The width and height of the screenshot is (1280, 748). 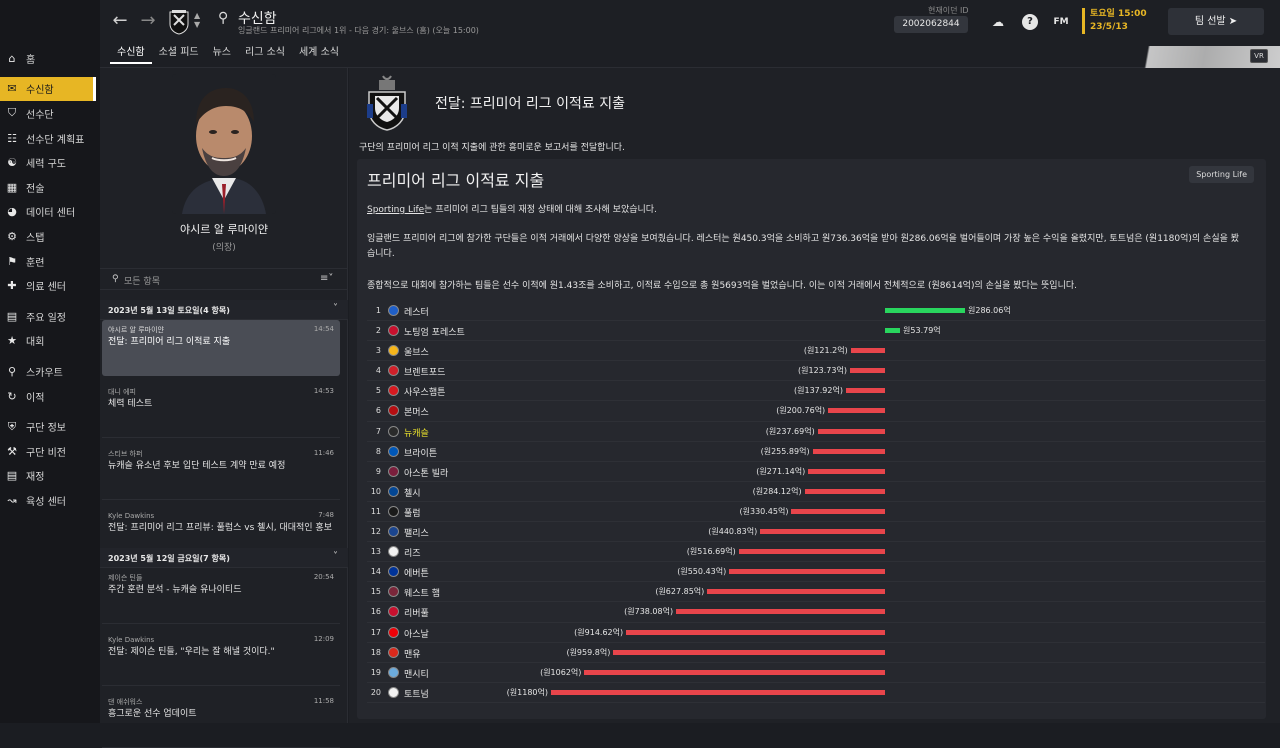 What do you see at coordinates (224, 229) in the screenshot?
I see `person-name: 야시르 알 루마이얀` at bounding box center [224, 229].